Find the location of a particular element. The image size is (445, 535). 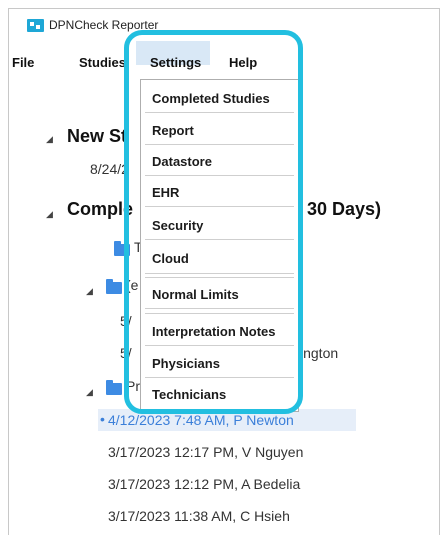

tree-row: 3/17/2023 12:17 PM, V Nguyen is located at coordinates (205, 452).